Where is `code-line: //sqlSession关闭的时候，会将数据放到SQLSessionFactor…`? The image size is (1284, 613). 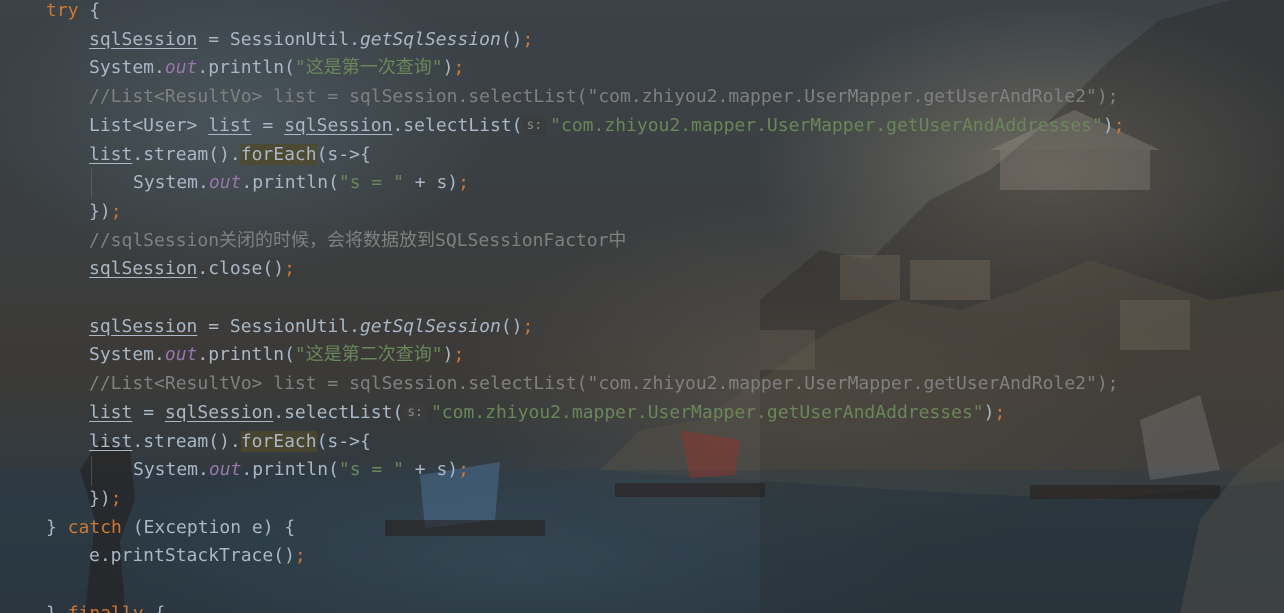 code-line: //sqlSession关闭的时候，会将数据放到SQLSessionFactor… is located at coordinates (357, 241).